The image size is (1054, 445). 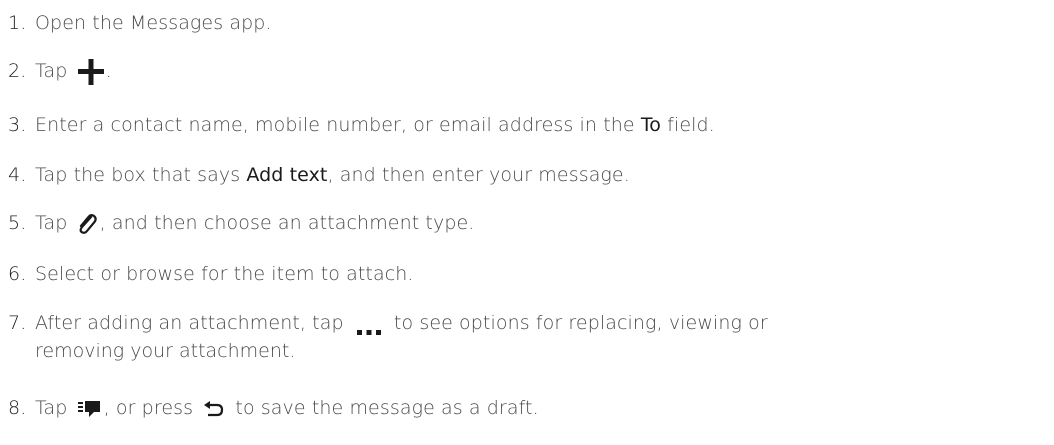 I want to click on step-number: 4., so click(x=17, y=175).